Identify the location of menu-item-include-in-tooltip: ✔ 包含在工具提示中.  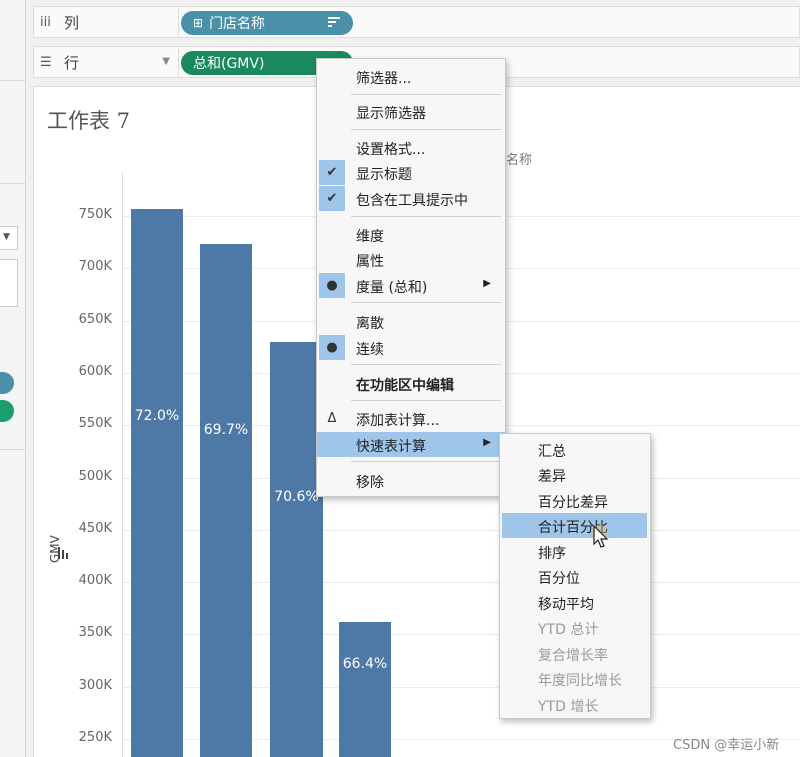
(411, 198).